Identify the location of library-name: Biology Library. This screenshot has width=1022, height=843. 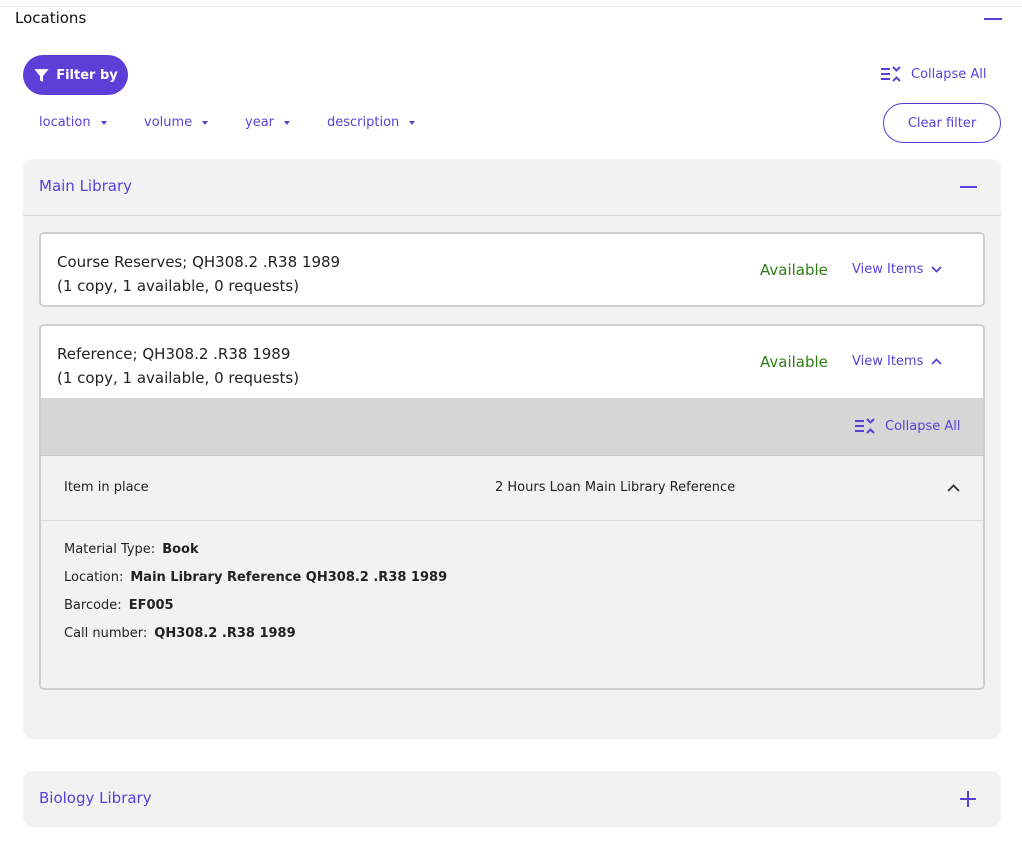
(95, 798).